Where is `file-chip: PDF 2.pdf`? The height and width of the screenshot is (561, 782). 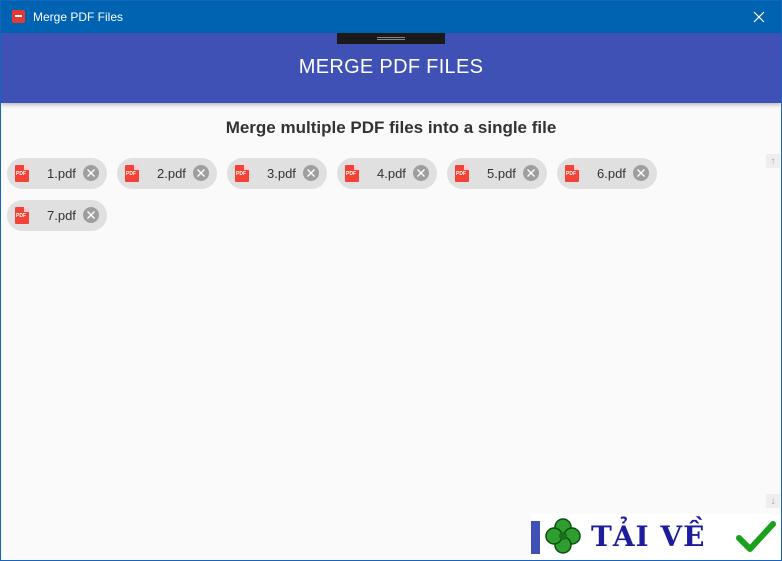
file-chip: PDF 2.pdf is located at coordinates (167, 173).